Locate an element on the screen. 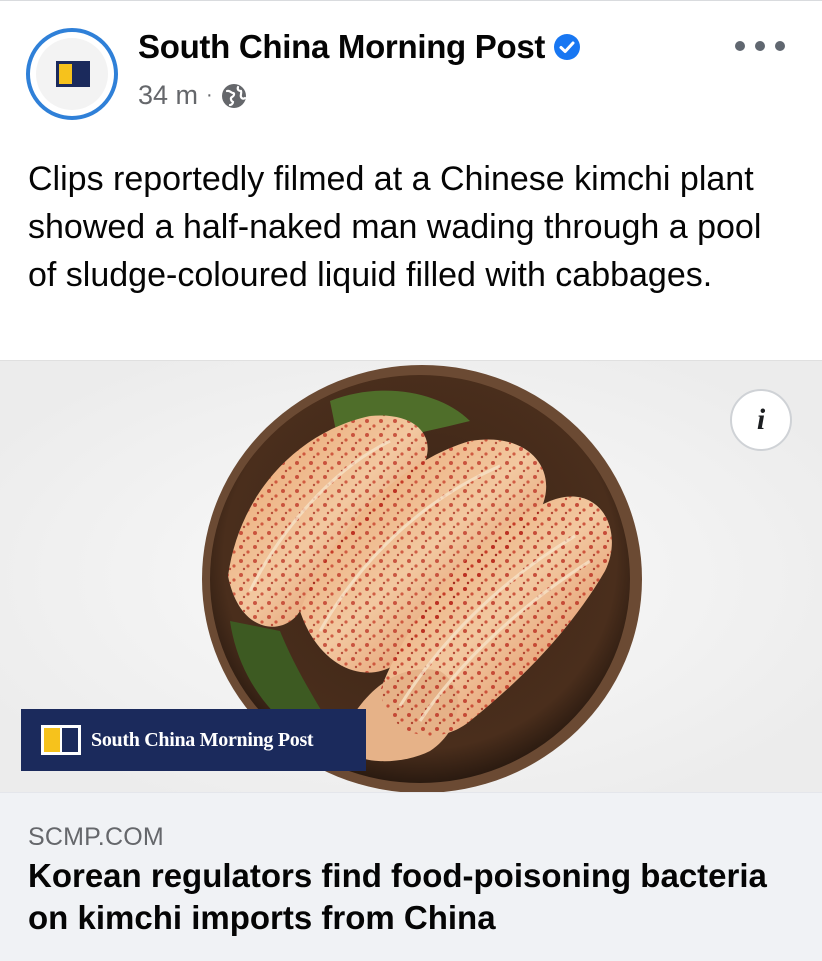 The image size is (822, 961). page-name: South China Morning Post is located at coordinates (359, 47).